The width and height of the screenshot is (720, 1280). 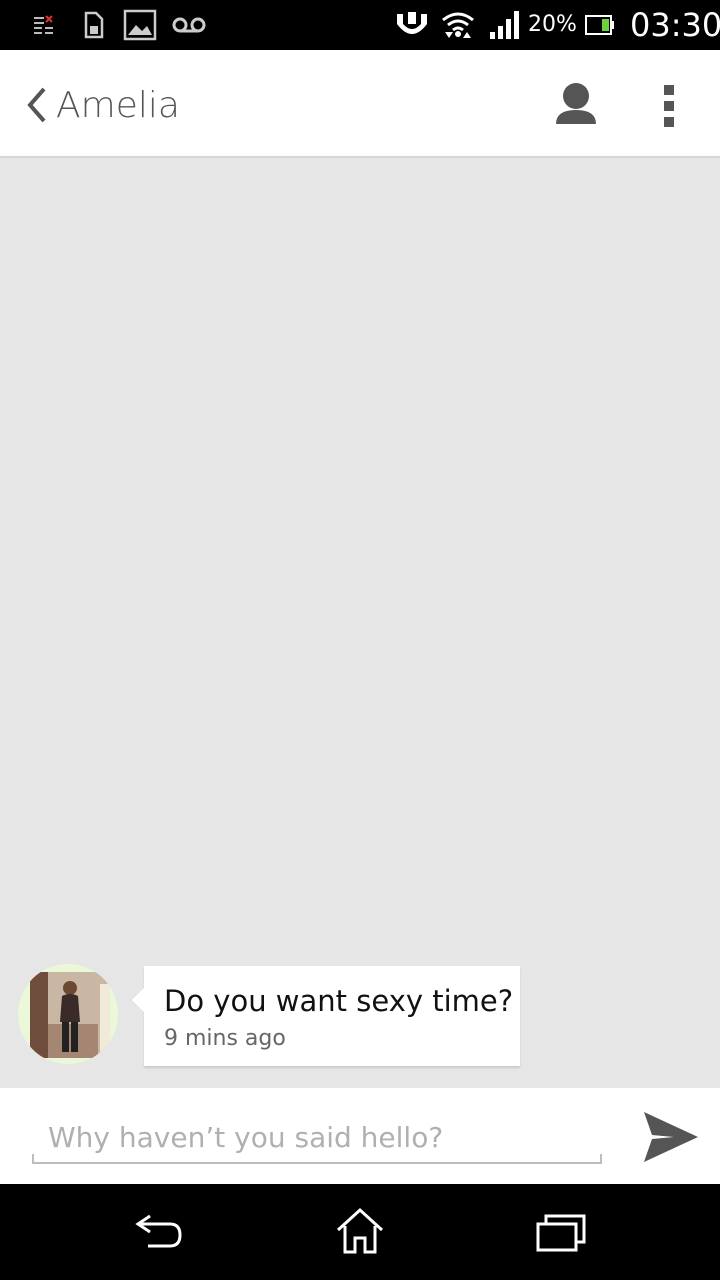 I want to click on notification-list-icon, so click(x=44, y=25).